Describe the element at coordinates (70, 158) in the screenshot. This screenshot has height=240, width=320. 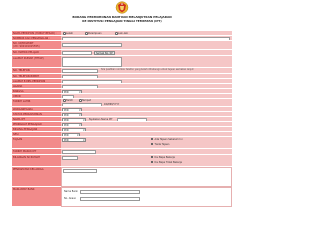
I see `family-input` at that location.